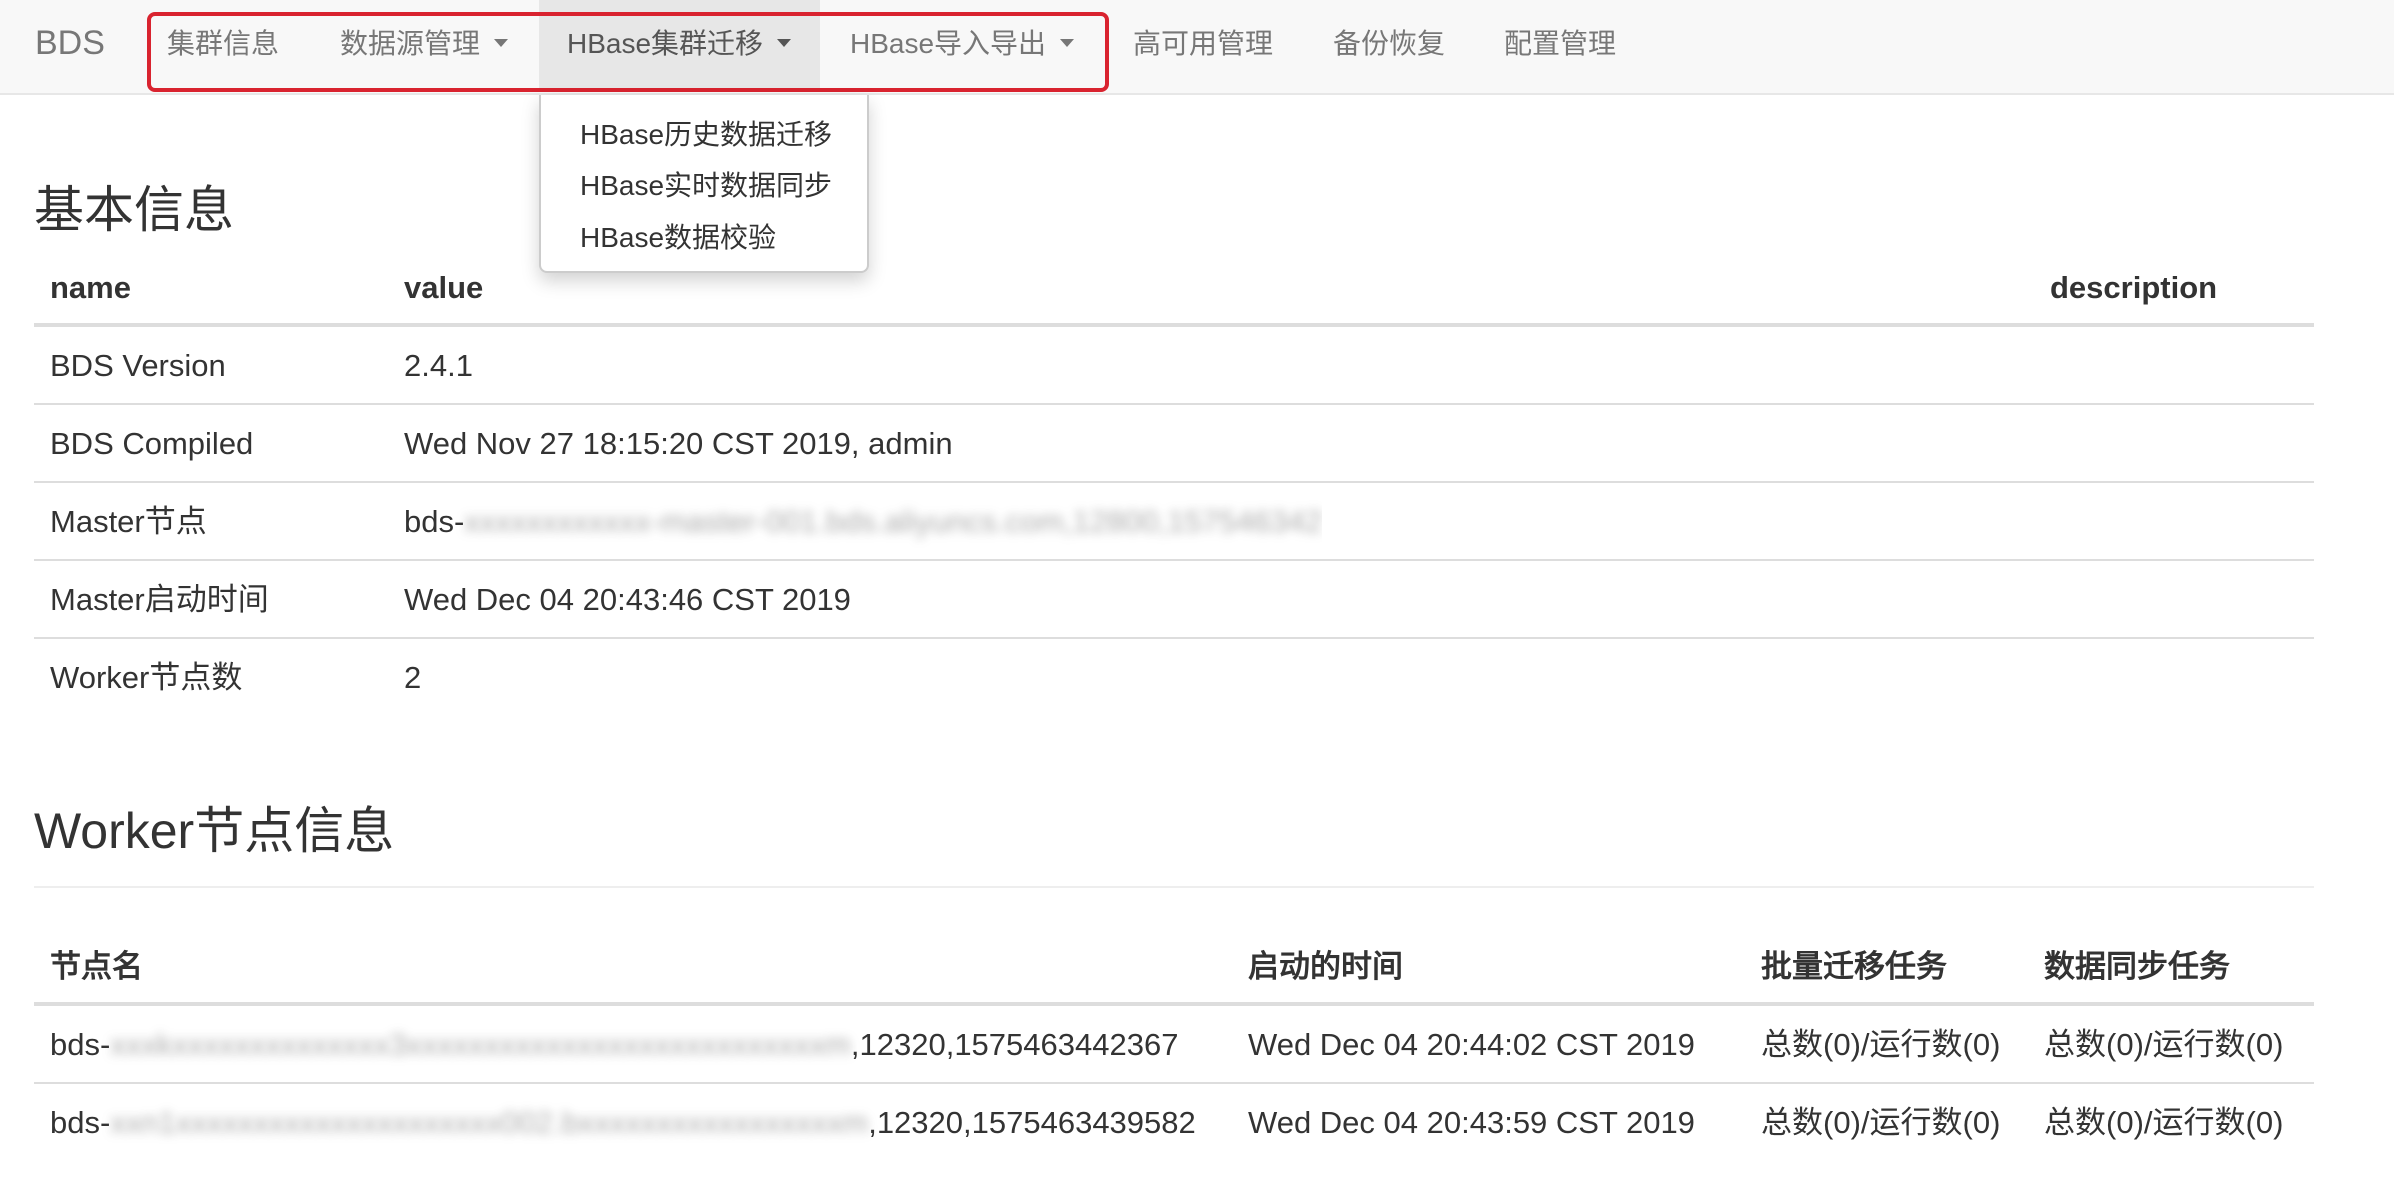 The image size is (2394, 1180). What do you see at coordinates (706, 133) in the screenshot?
I see `menu-item-history-migration: HBase历史数据迁移` at bounding box center [706, 133].